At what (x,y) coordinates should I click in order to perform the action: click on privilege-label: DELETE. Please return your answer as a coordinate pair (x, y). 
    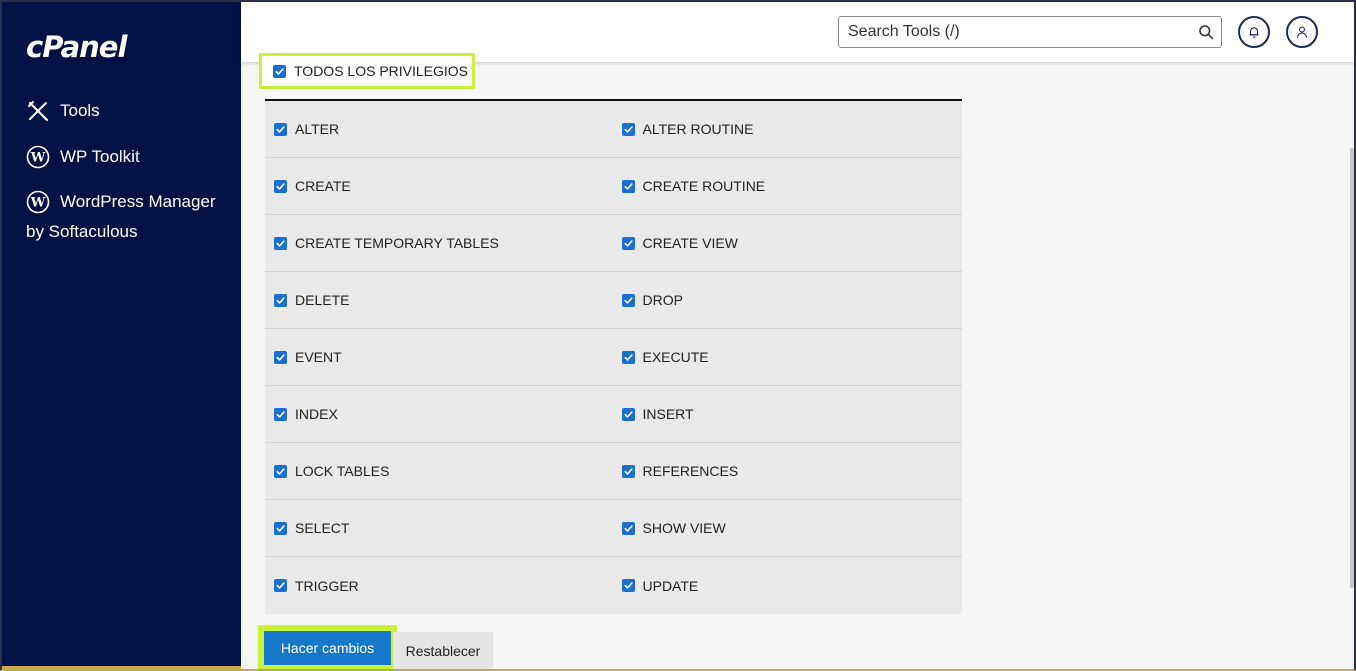
    Looking at the image, I should click on (322, 300).